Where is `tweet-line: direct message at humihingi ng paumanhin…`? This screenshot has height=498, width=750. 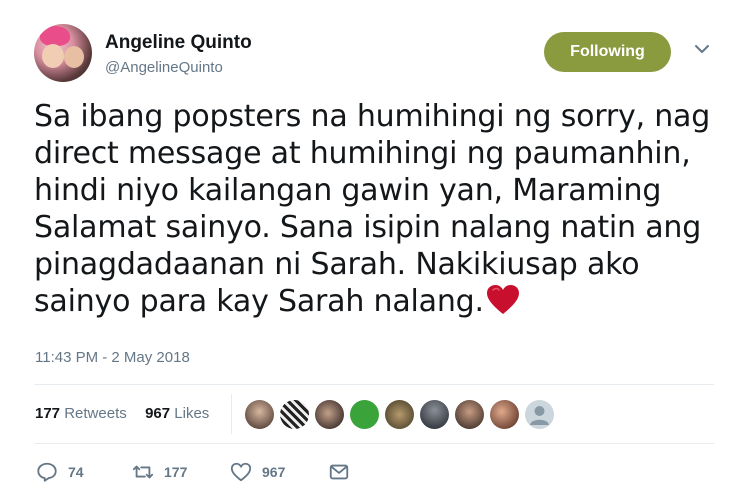 tweet-line: direct message at humihingi ng paumanhin… is located at coordinates (362, 153).